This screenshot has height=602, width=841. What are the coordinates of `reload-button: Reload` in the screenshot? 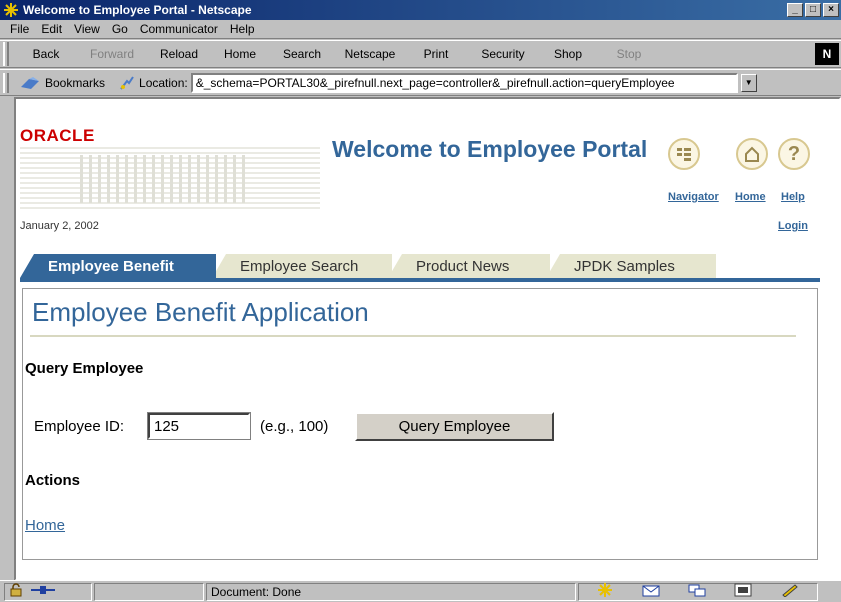 It's located at (179, 54).